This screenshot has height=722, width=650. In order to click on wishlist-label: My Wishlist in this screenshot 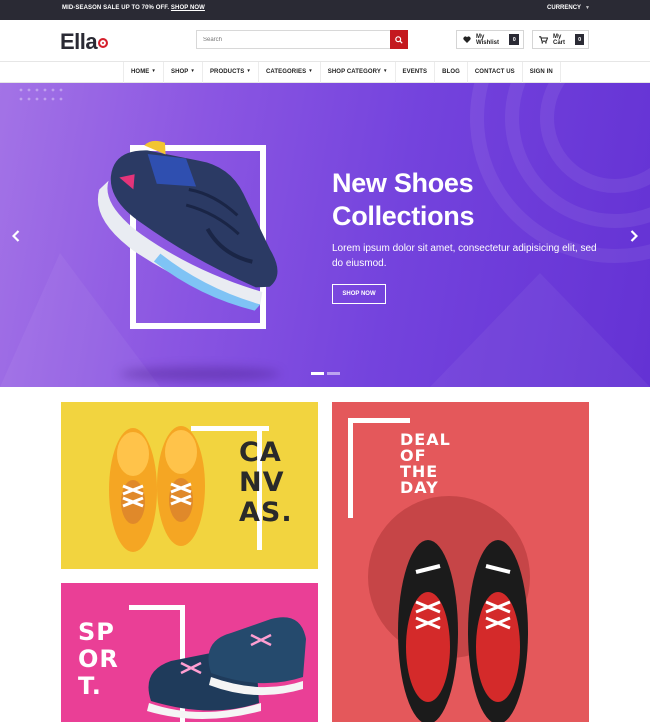, I will do `click(487, 39)`.